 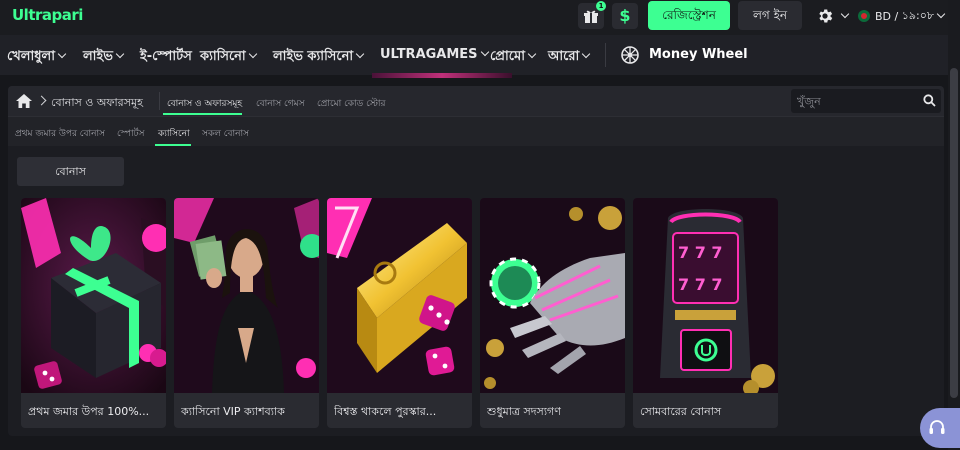 What do you see at coordinates (31, 56) in the screenshot?
I see `nav-label: খেলাধুলা` at bounding box center [31, 56].